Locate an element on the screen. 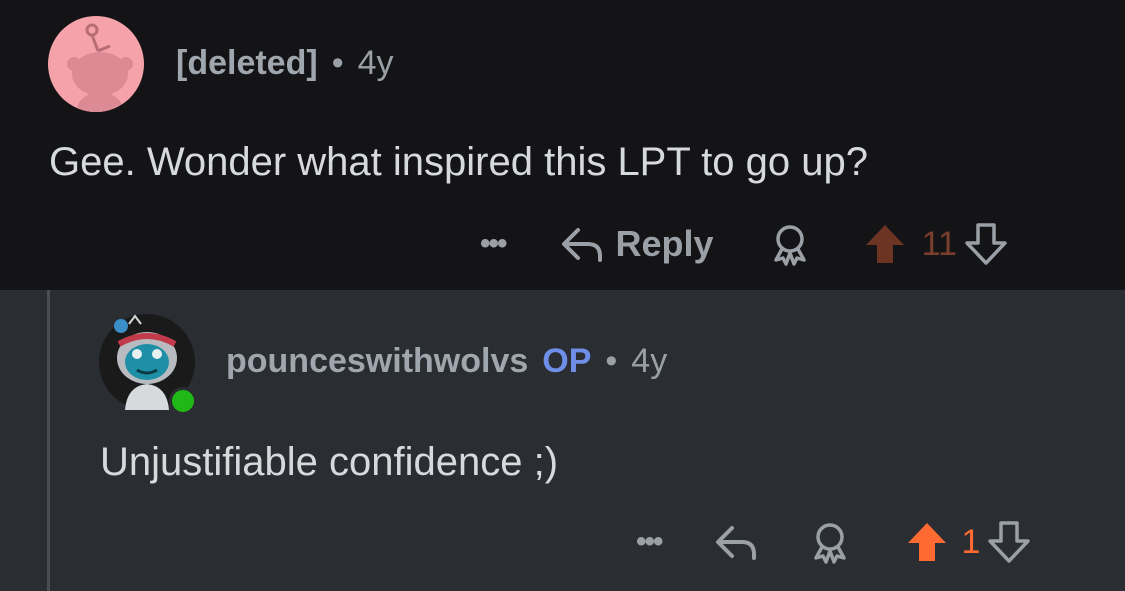 The height and width of the screenshot is (591, 1125). online-status-indicator is located at coordinates (183, 401).